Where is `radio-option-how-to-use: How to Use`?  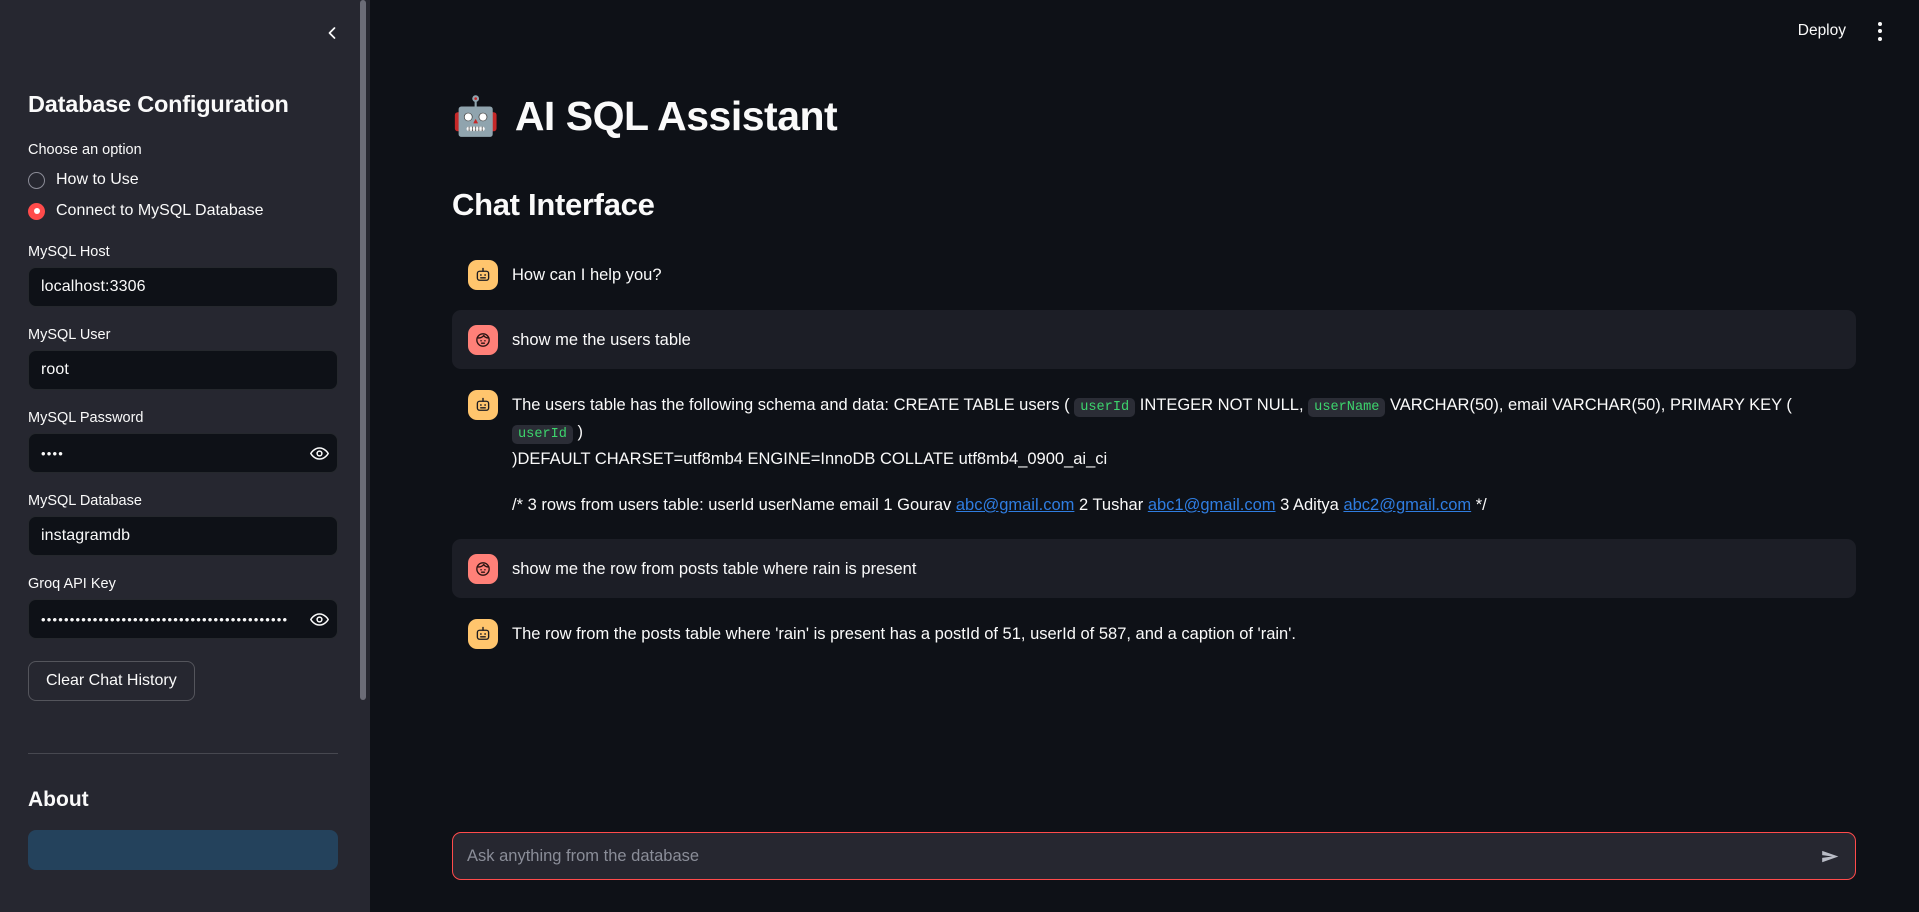
radio-option-how-to-use: How to Use is located at coordinates (185, 180).